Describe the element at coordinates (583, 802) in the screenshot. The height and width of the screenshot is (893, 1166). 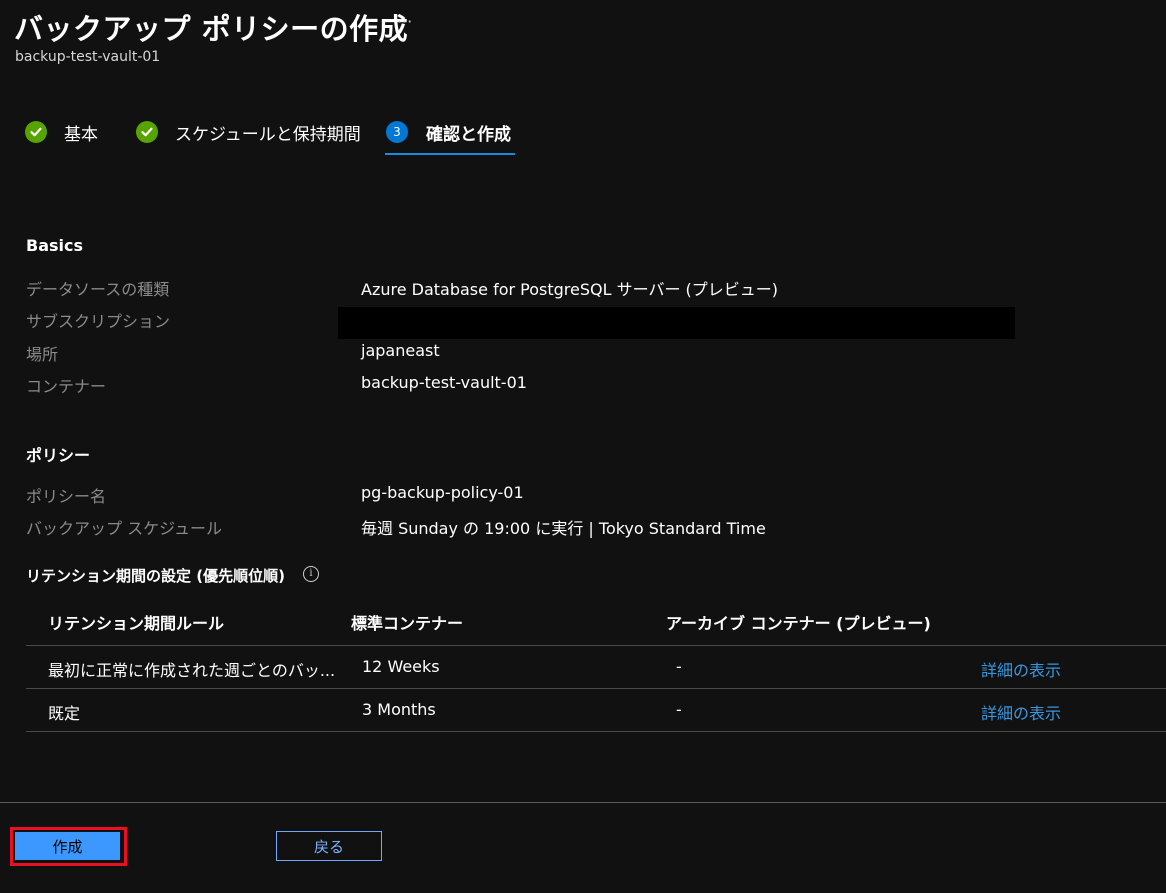
I see `footer-divider` at that location.